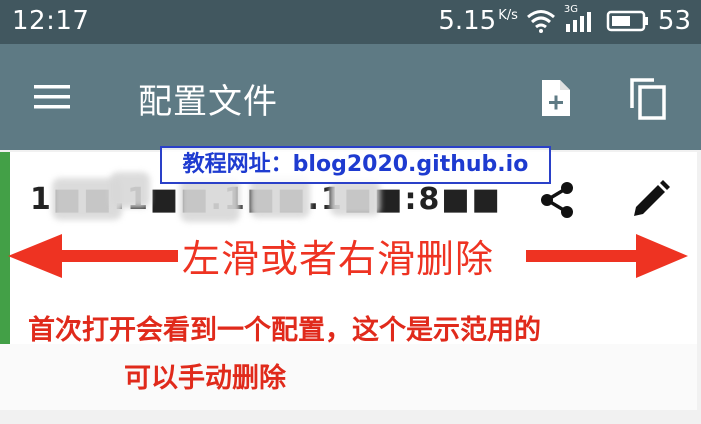 This screenshot has height=424, width=701. Describe the element at coordinates (284, 330) in the screenshot. I see `tutorial-note-line1: 首次打开会看到一个配置，这个是示范用的` at that location.